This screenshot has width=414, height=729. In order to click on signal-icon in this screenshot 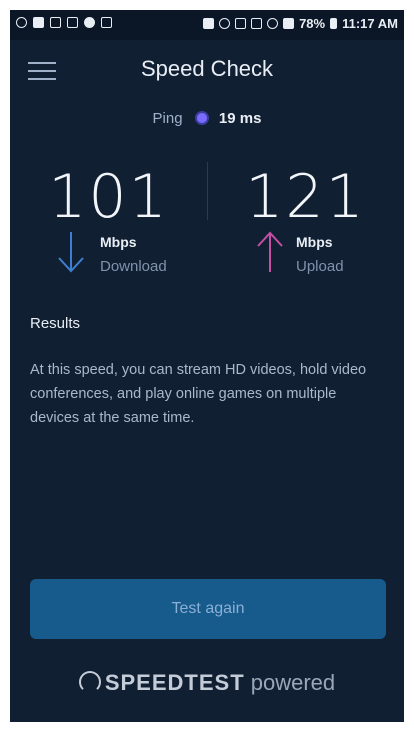, I will do `click(289, 23)`.